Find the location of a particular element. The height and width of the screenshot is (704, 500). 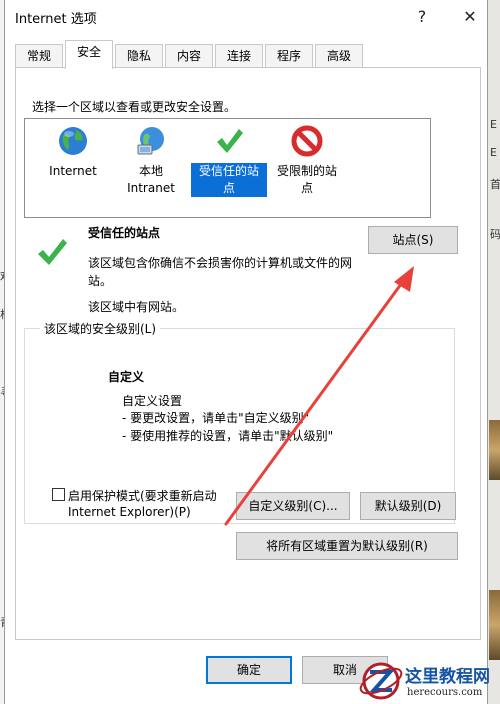

zone-list: Internet 本地 Intranet 受信任的站 点 受限制的站 点 is located at coordinates (227, 168).